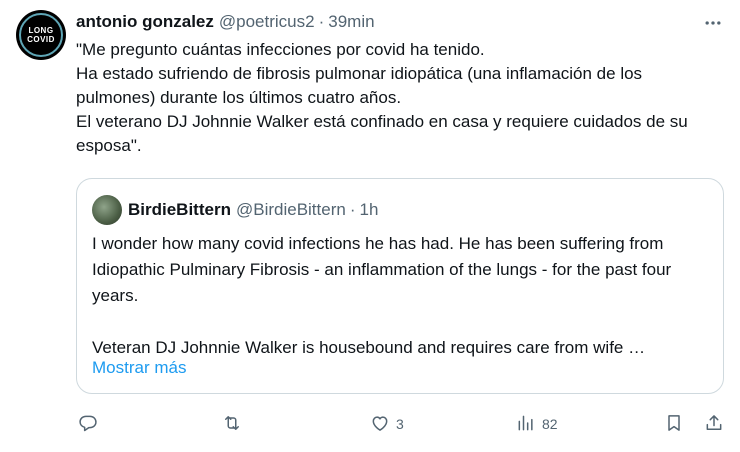  Describe the element at coordinates (369, 210) in the screenshot. I see `quote-time: 1h` at that location.